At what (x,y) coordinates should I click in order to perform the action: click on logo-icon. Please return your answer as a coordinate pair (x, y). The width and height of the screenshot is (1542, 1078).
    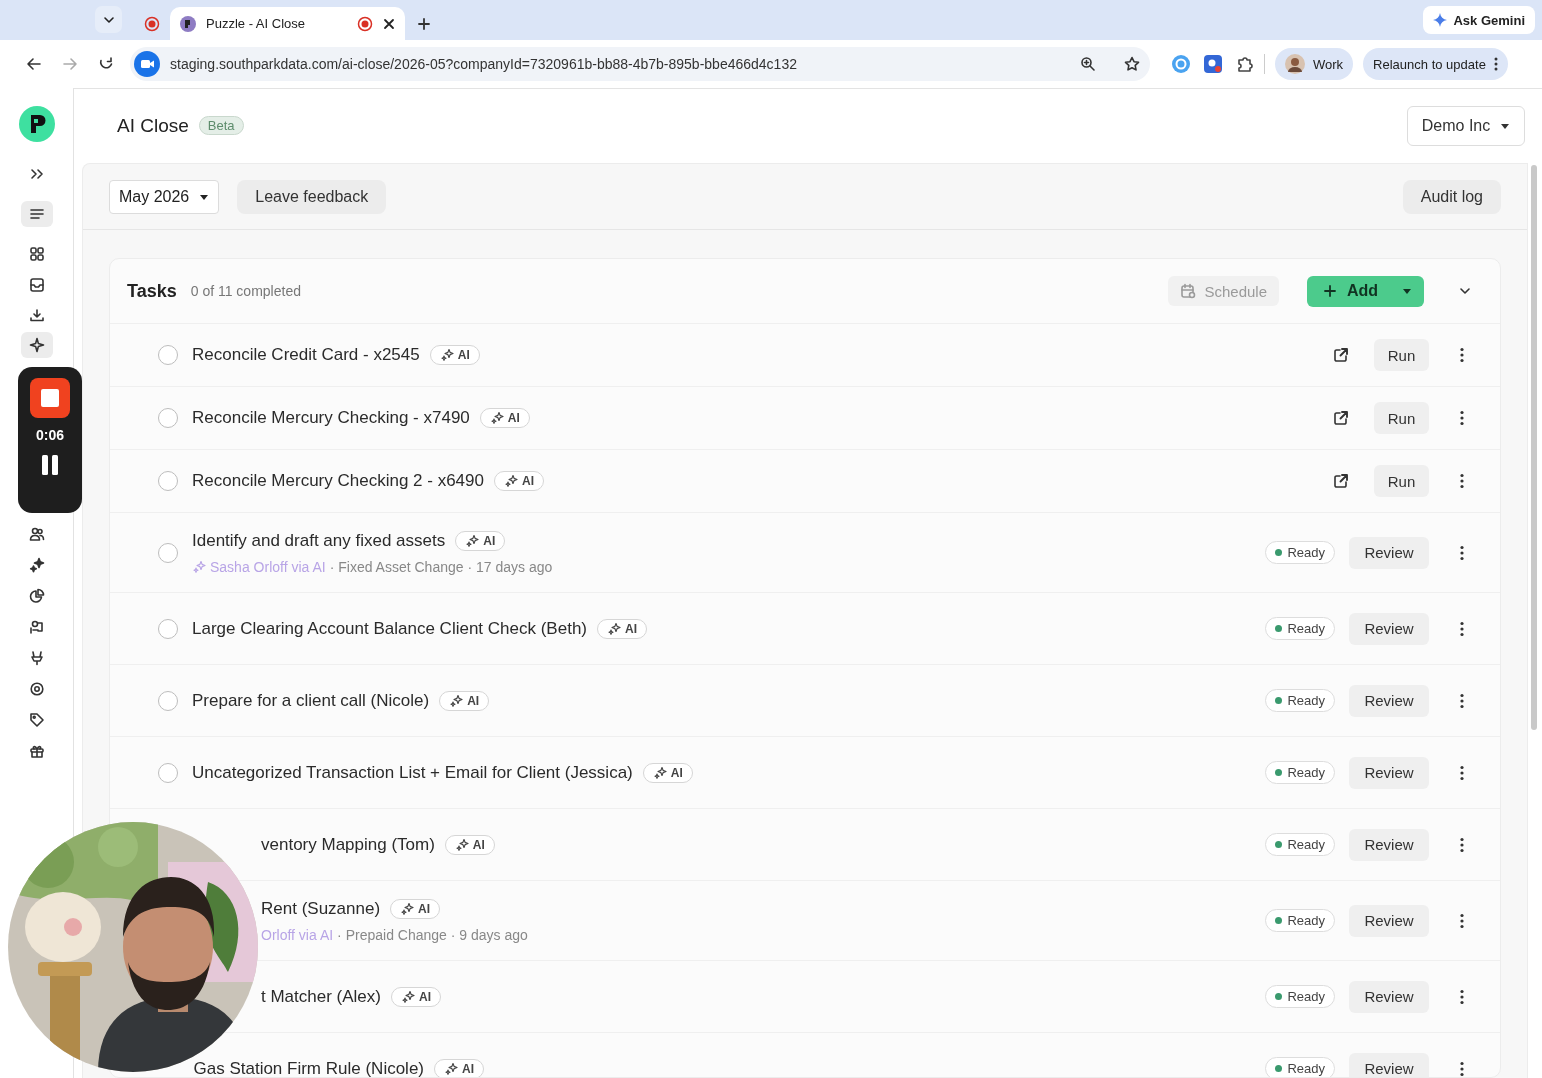
    Looking at the image, I should click on (36, 124).